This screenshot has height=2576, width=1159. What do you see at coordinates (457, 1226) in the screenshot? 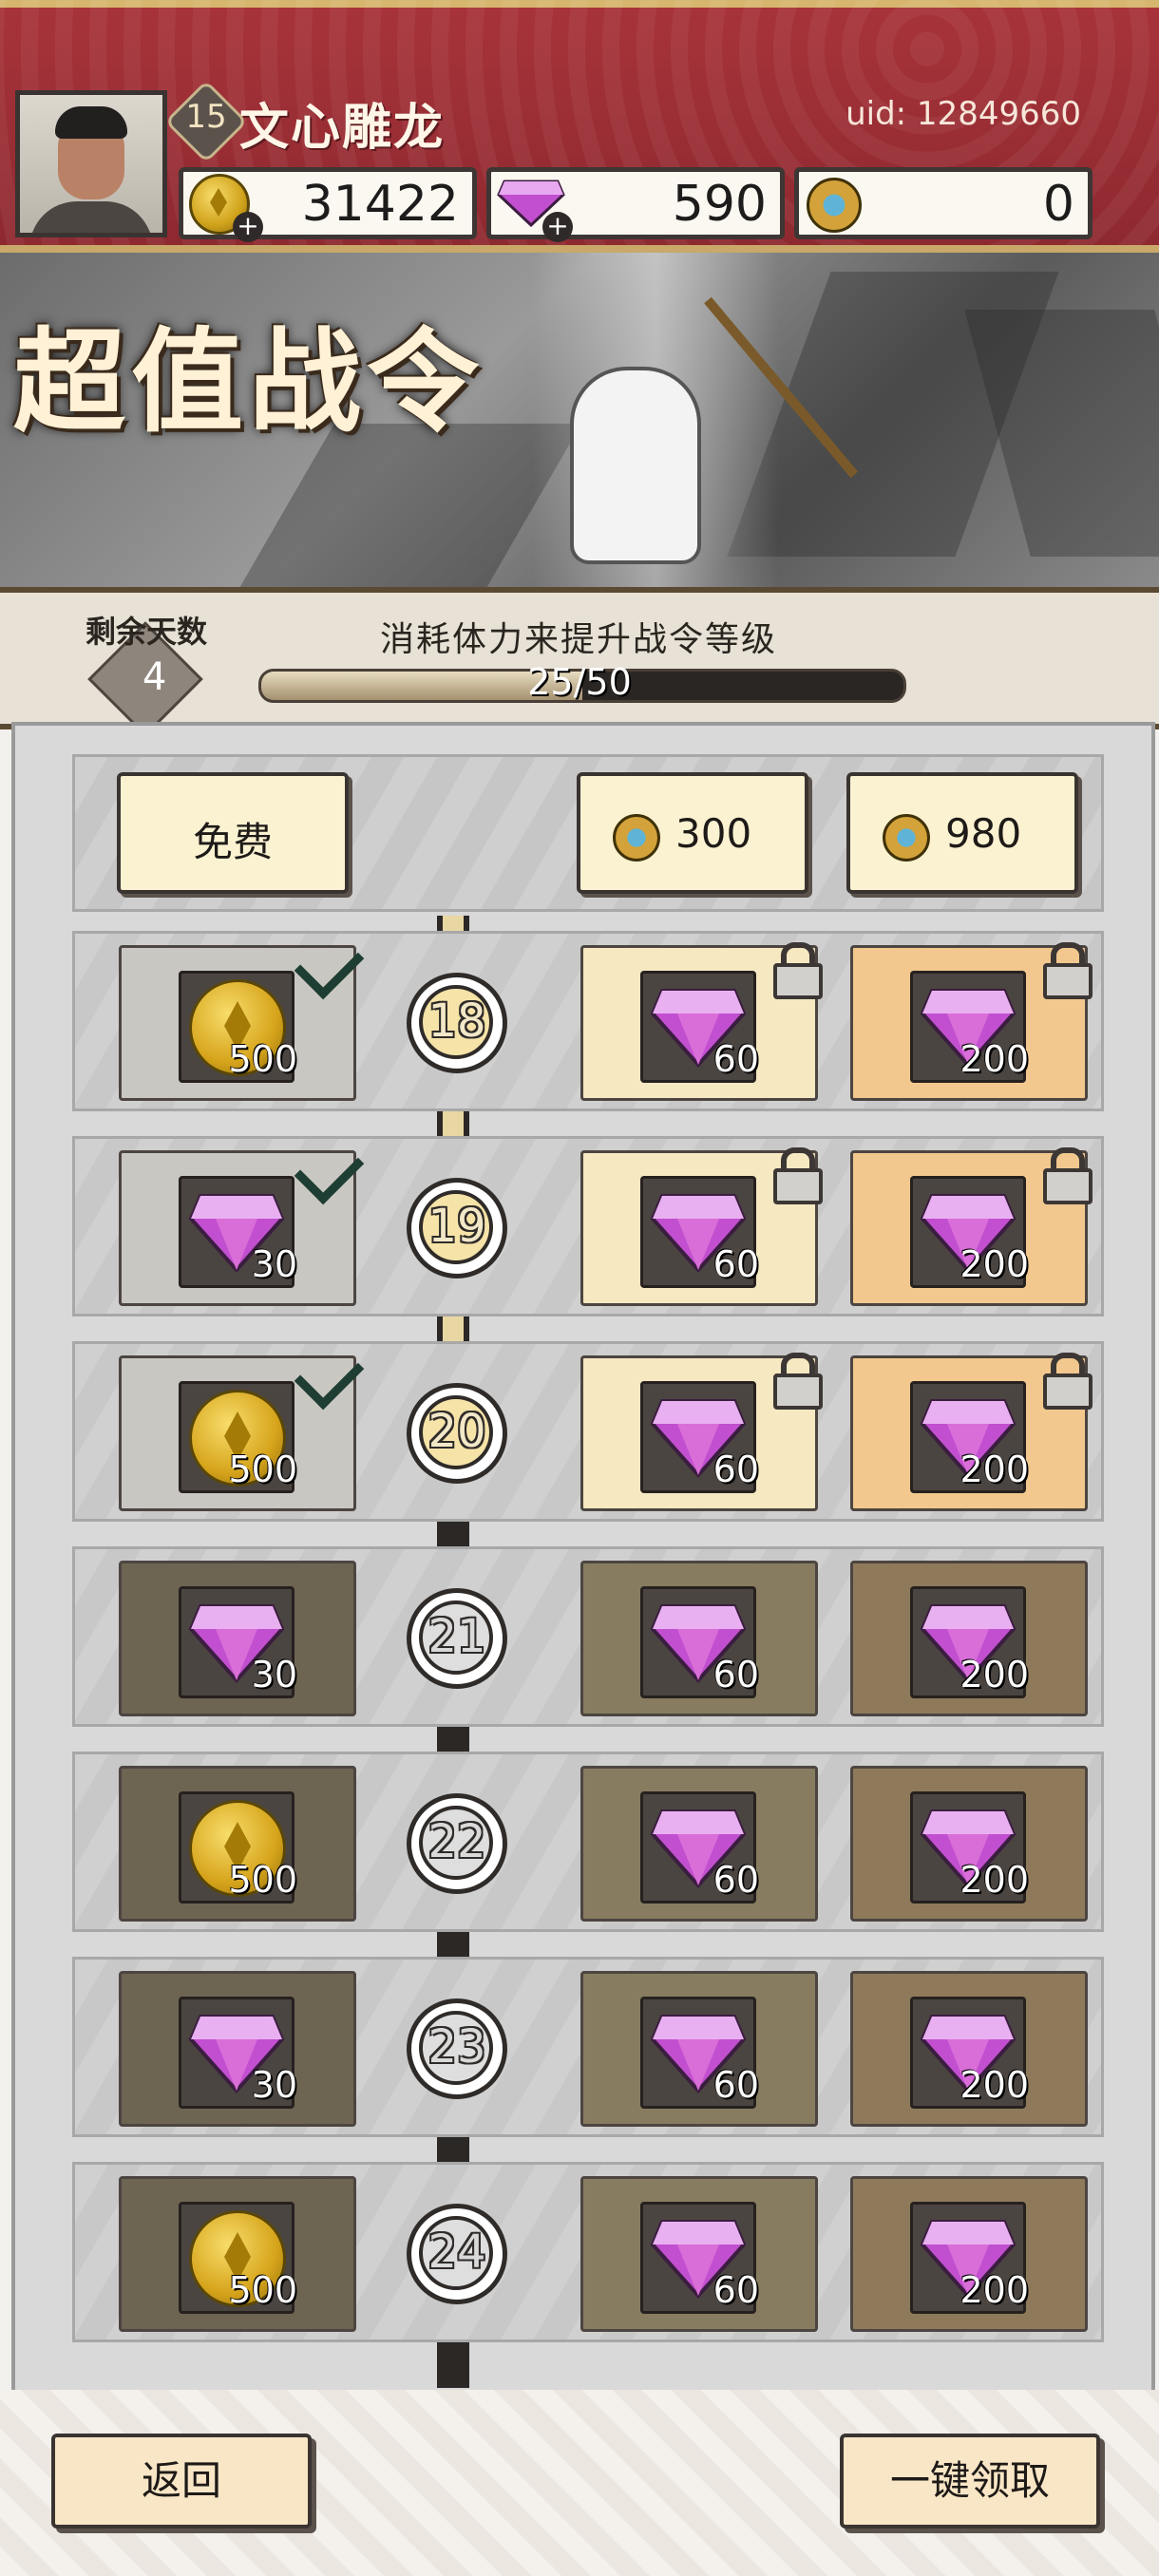
I see `level-number: 19` at bounding box center [457, 1226].